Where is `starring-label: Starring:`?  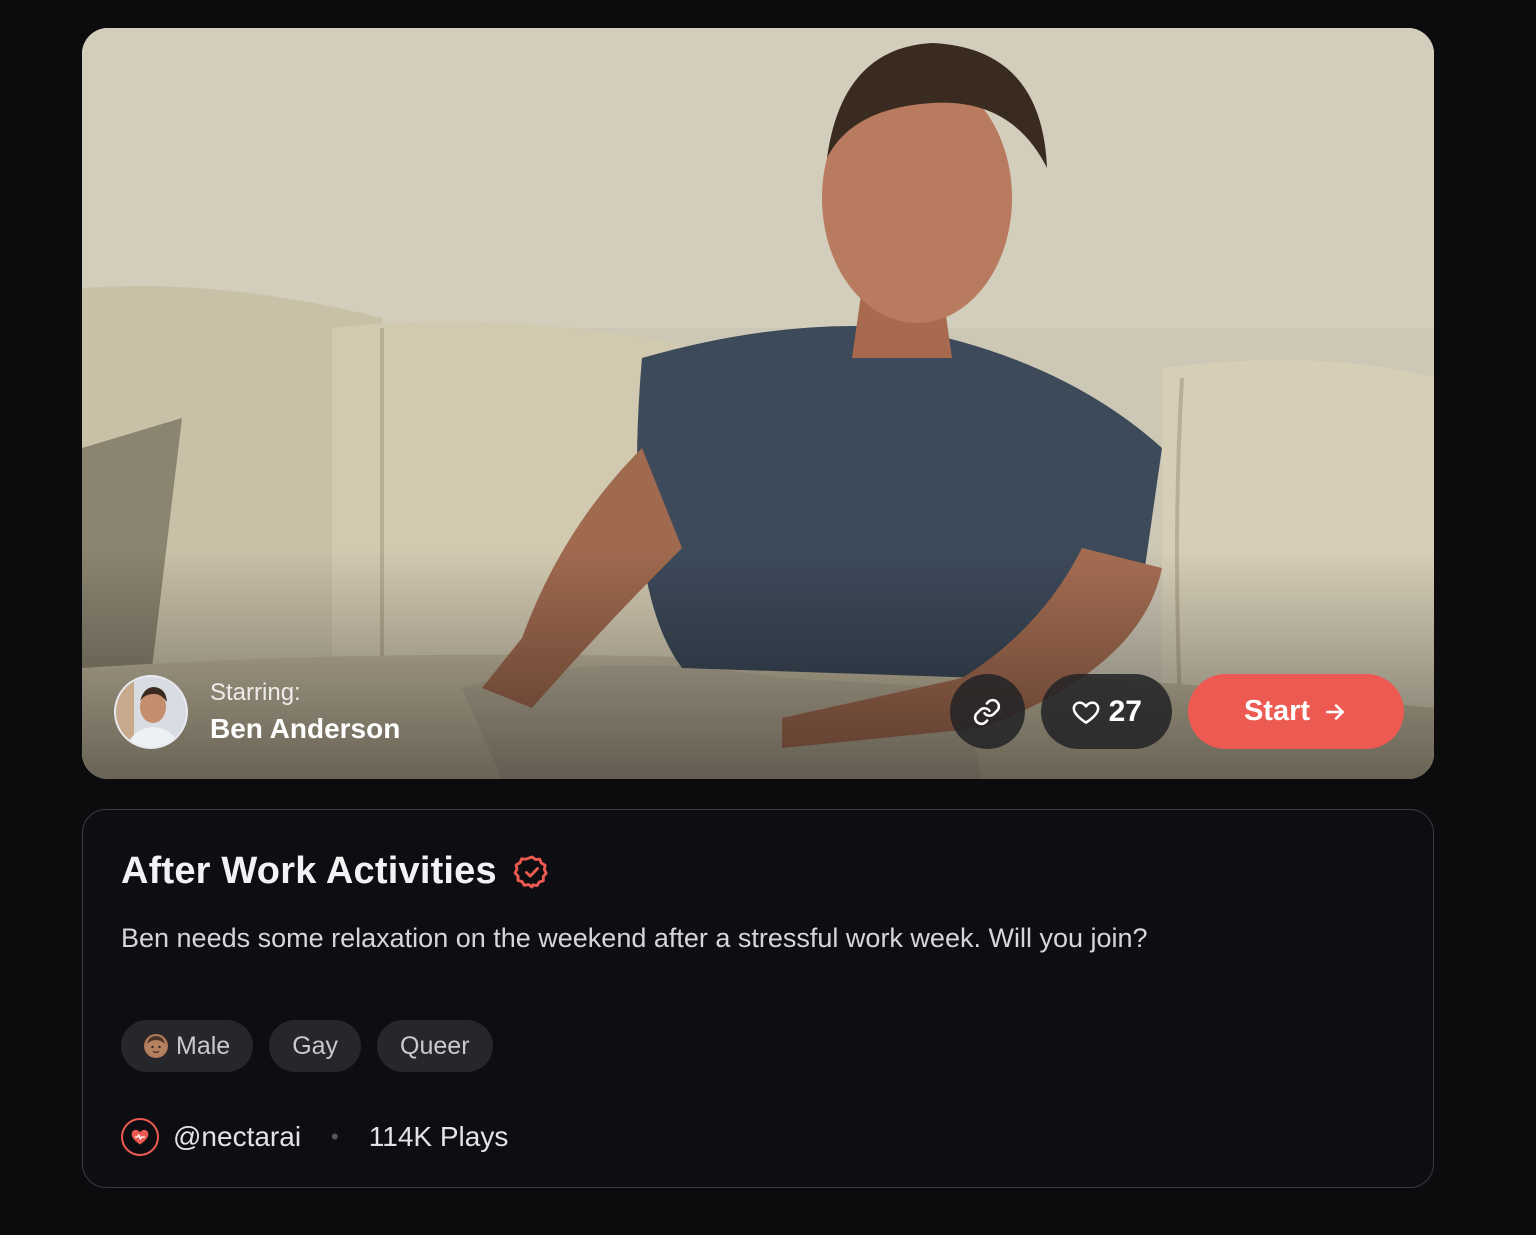 starring-label: Starring: is located at coordinates (255, 692).